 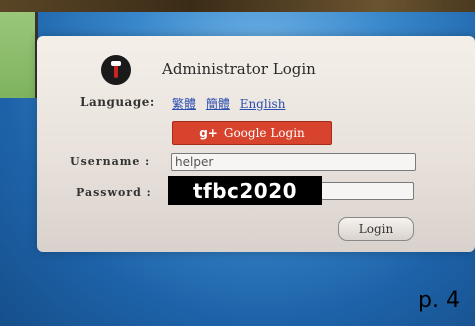 I want to click on top-frame-strip, so click(x=237, y=6).